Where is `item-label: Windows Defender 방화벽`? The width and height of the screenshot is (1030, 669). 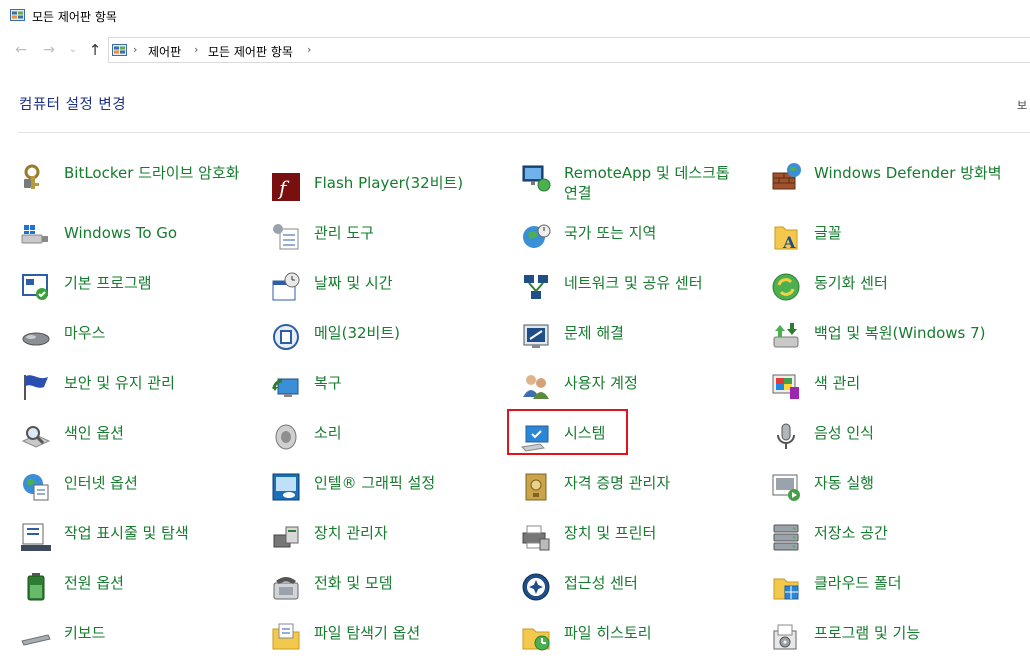
item-label: Windows Defender 방화벽 is located at coordinates (908, 173).